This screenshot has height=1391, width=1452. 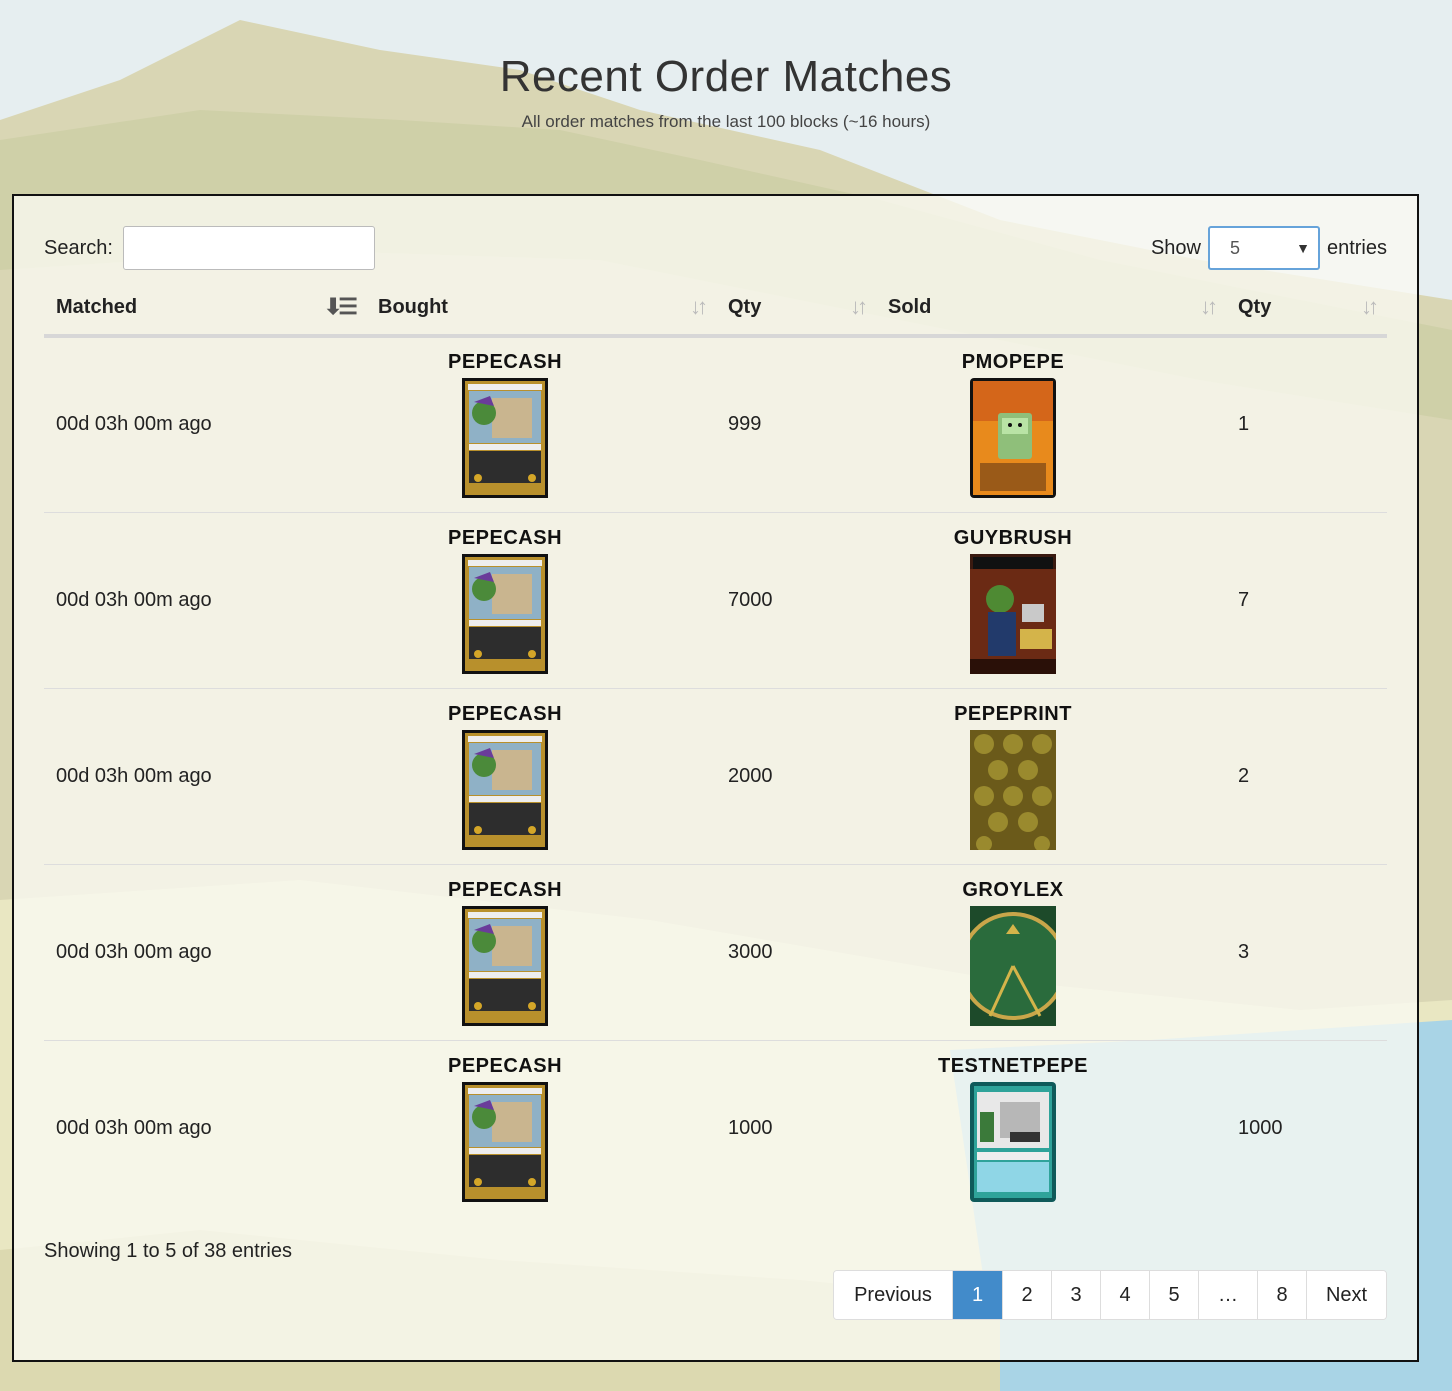 What do you see at coordinates (1306, 951) in the screenshot?
I see `sold-qty-cell: 3` at bounding box center [1306, 951].